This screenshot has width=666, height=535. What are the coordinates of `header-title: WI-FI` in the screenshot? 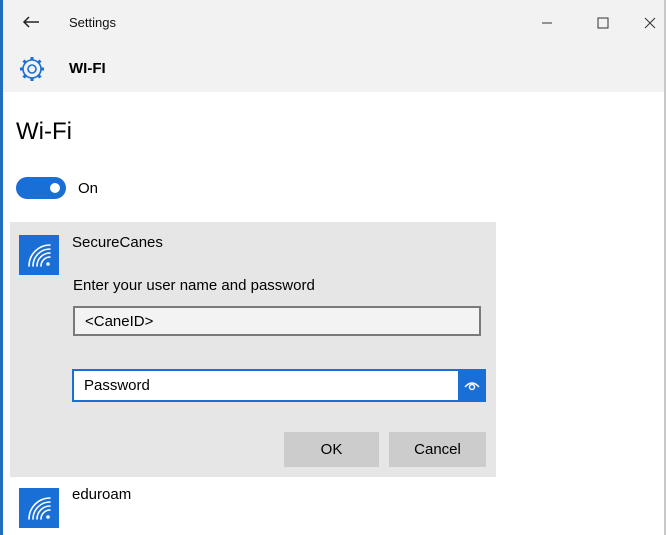 It's located at (87, 68).